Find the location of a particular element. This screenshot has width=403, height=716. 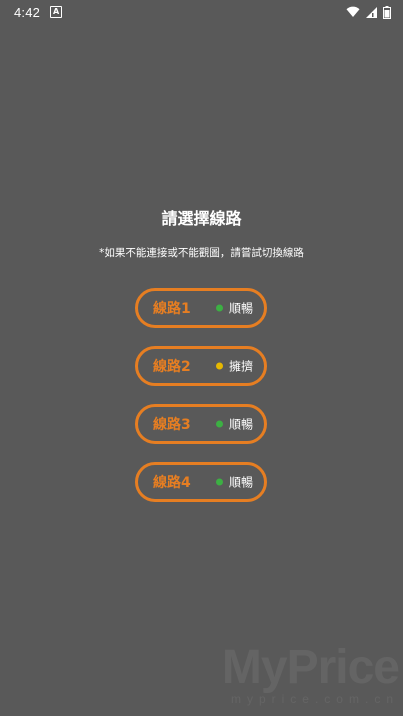

route-button-2: 線路2 擁擠 is located at coordinates (201, 366).